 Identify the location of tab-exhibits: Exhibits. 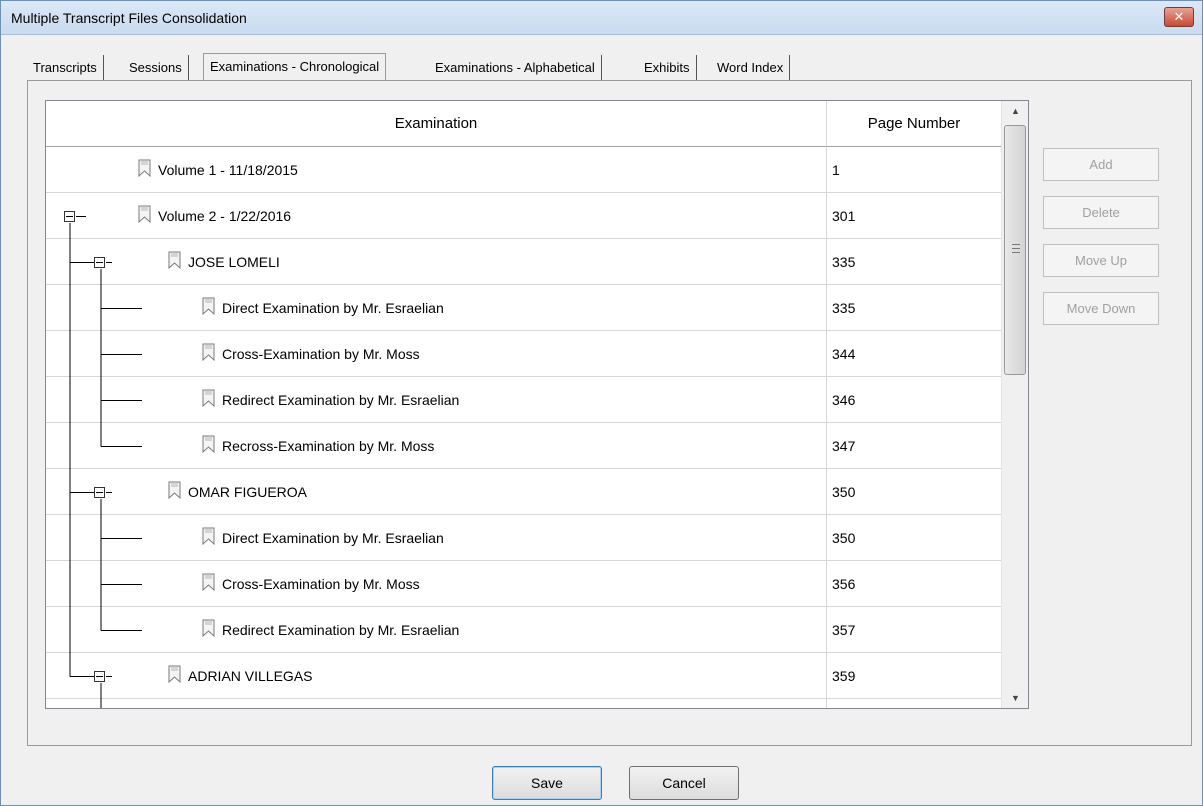
(667, 67).